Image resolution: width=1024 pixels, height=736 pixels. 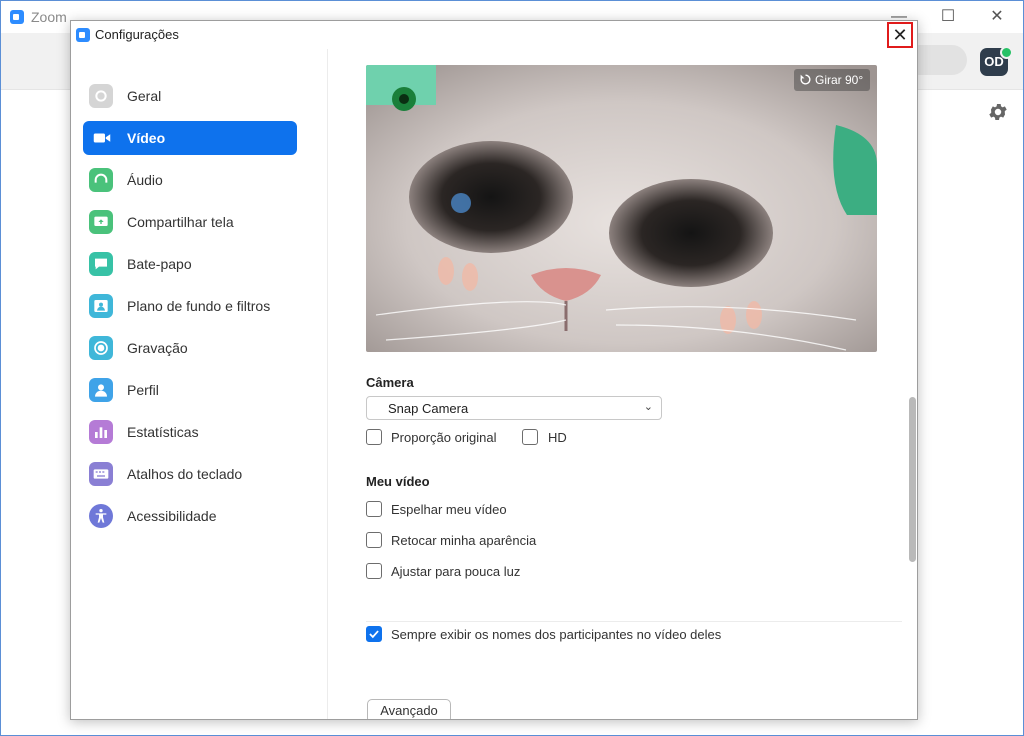 What do you see at coordinates (557, 437) in the screenshot?
I see `hd-label: HD` at bounding box center [557, 437].